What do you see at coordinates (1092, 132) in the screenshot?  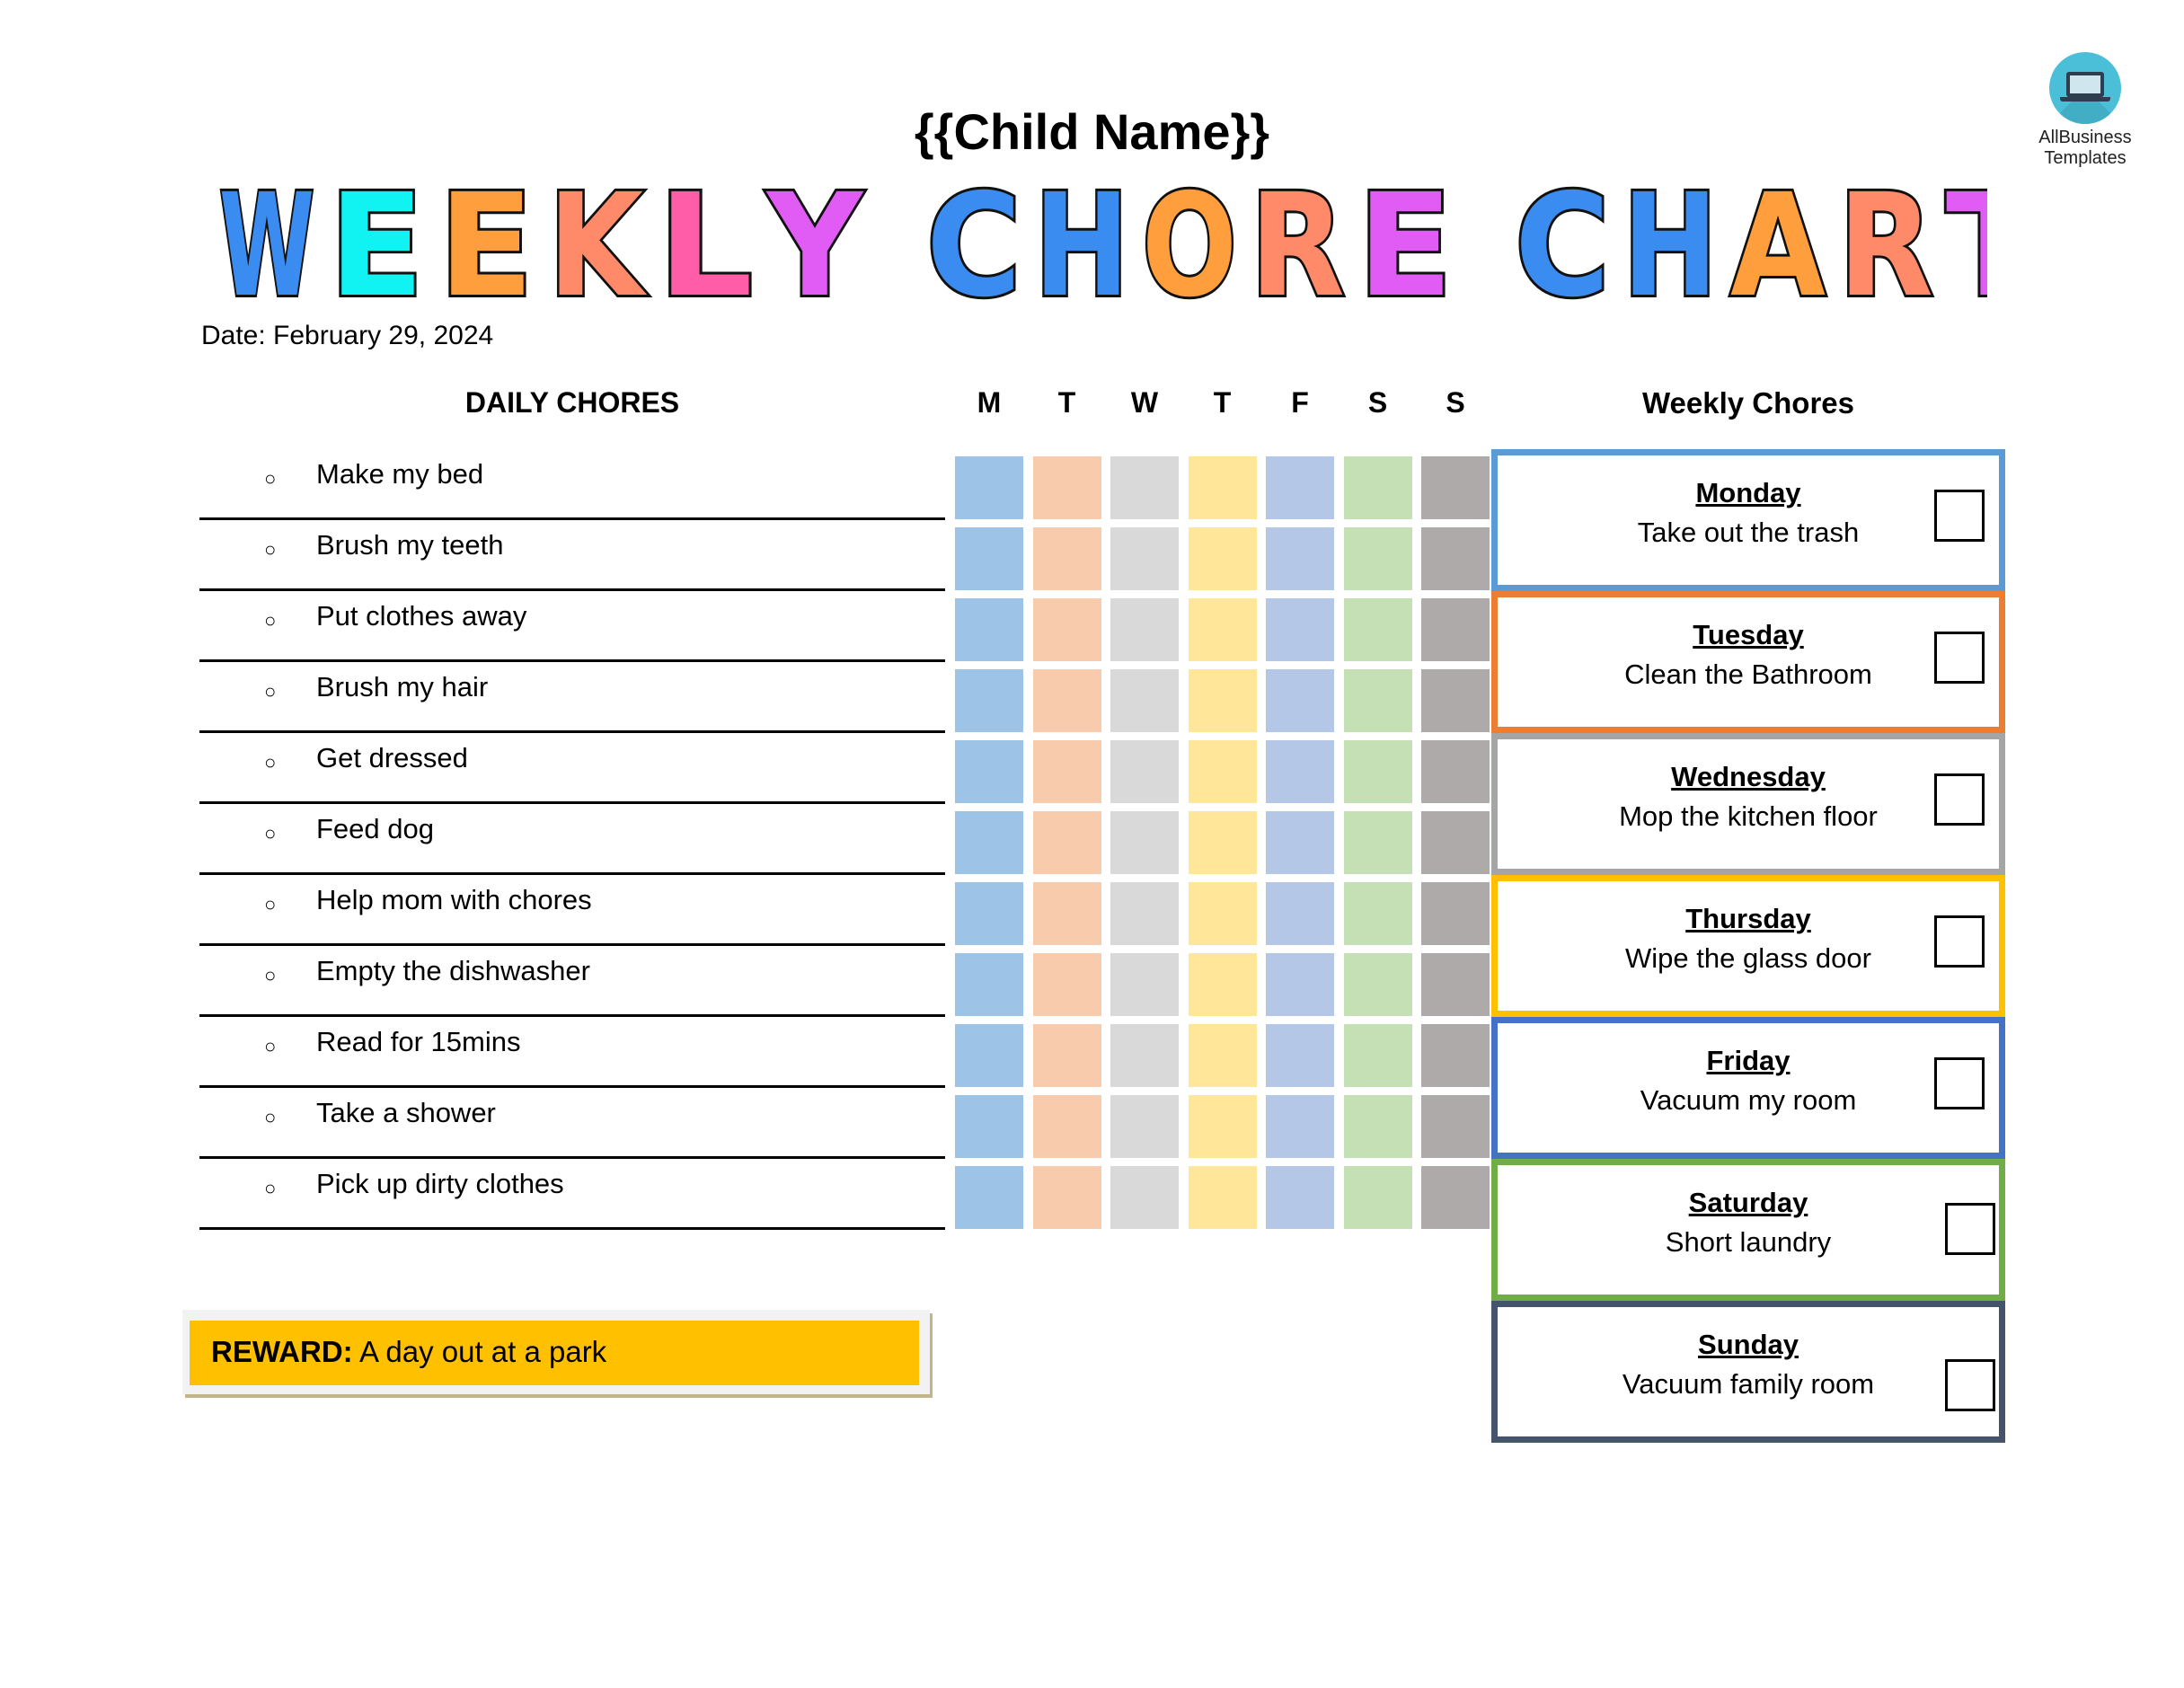 I see `child-name: {{Child Name}}` at bounding box center [1092, 132].